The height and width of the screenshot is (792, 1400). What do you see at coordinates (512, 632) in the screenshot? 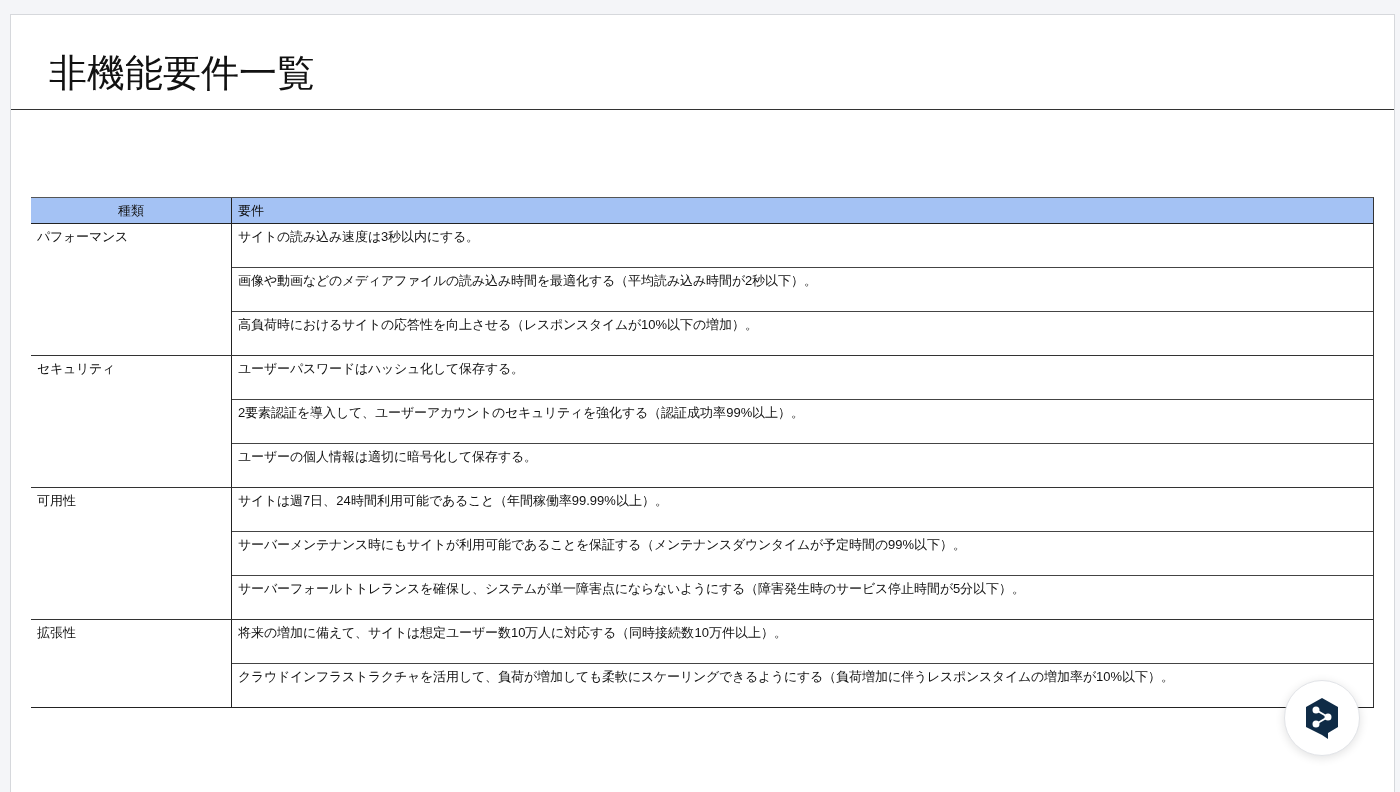
I see `table-cell: 将来の増加に備えて、サイトは想定ユーザー数10万人に対応する（同時接続数10万件以上）。` at bounding box center [512, 632].